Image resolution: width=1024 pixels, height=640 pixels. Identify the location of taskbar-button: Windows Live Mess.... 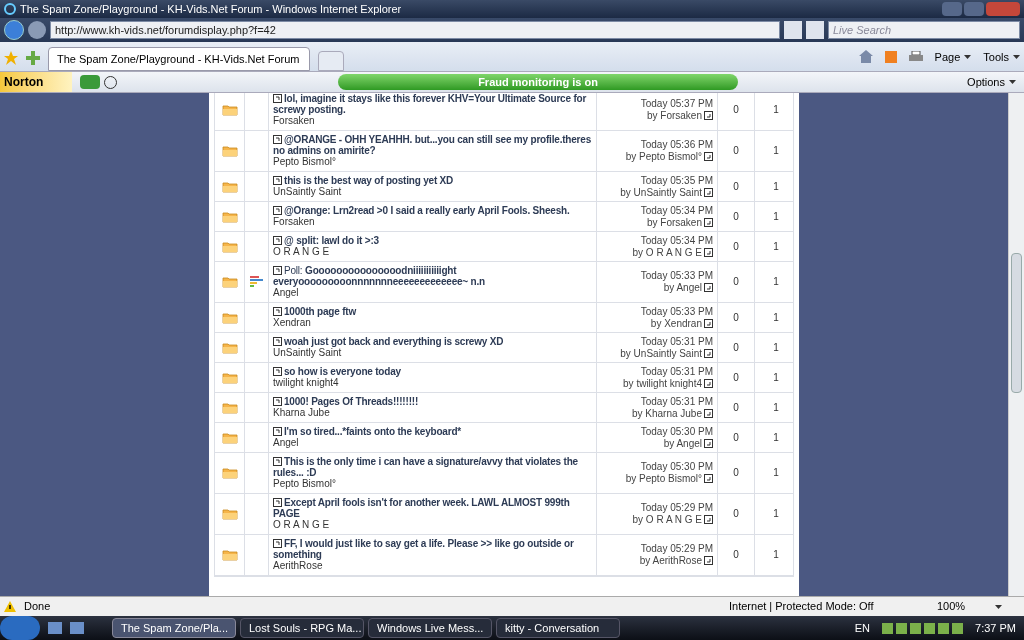
(430, 628).